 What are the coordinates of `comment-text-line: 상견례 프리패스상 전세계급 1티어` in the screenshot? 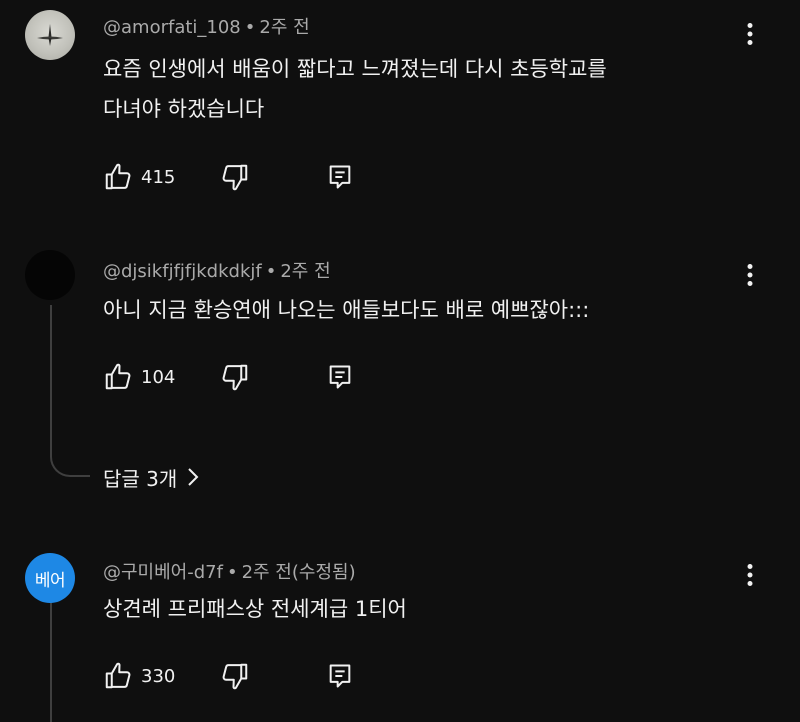 It's located at (255, 609).